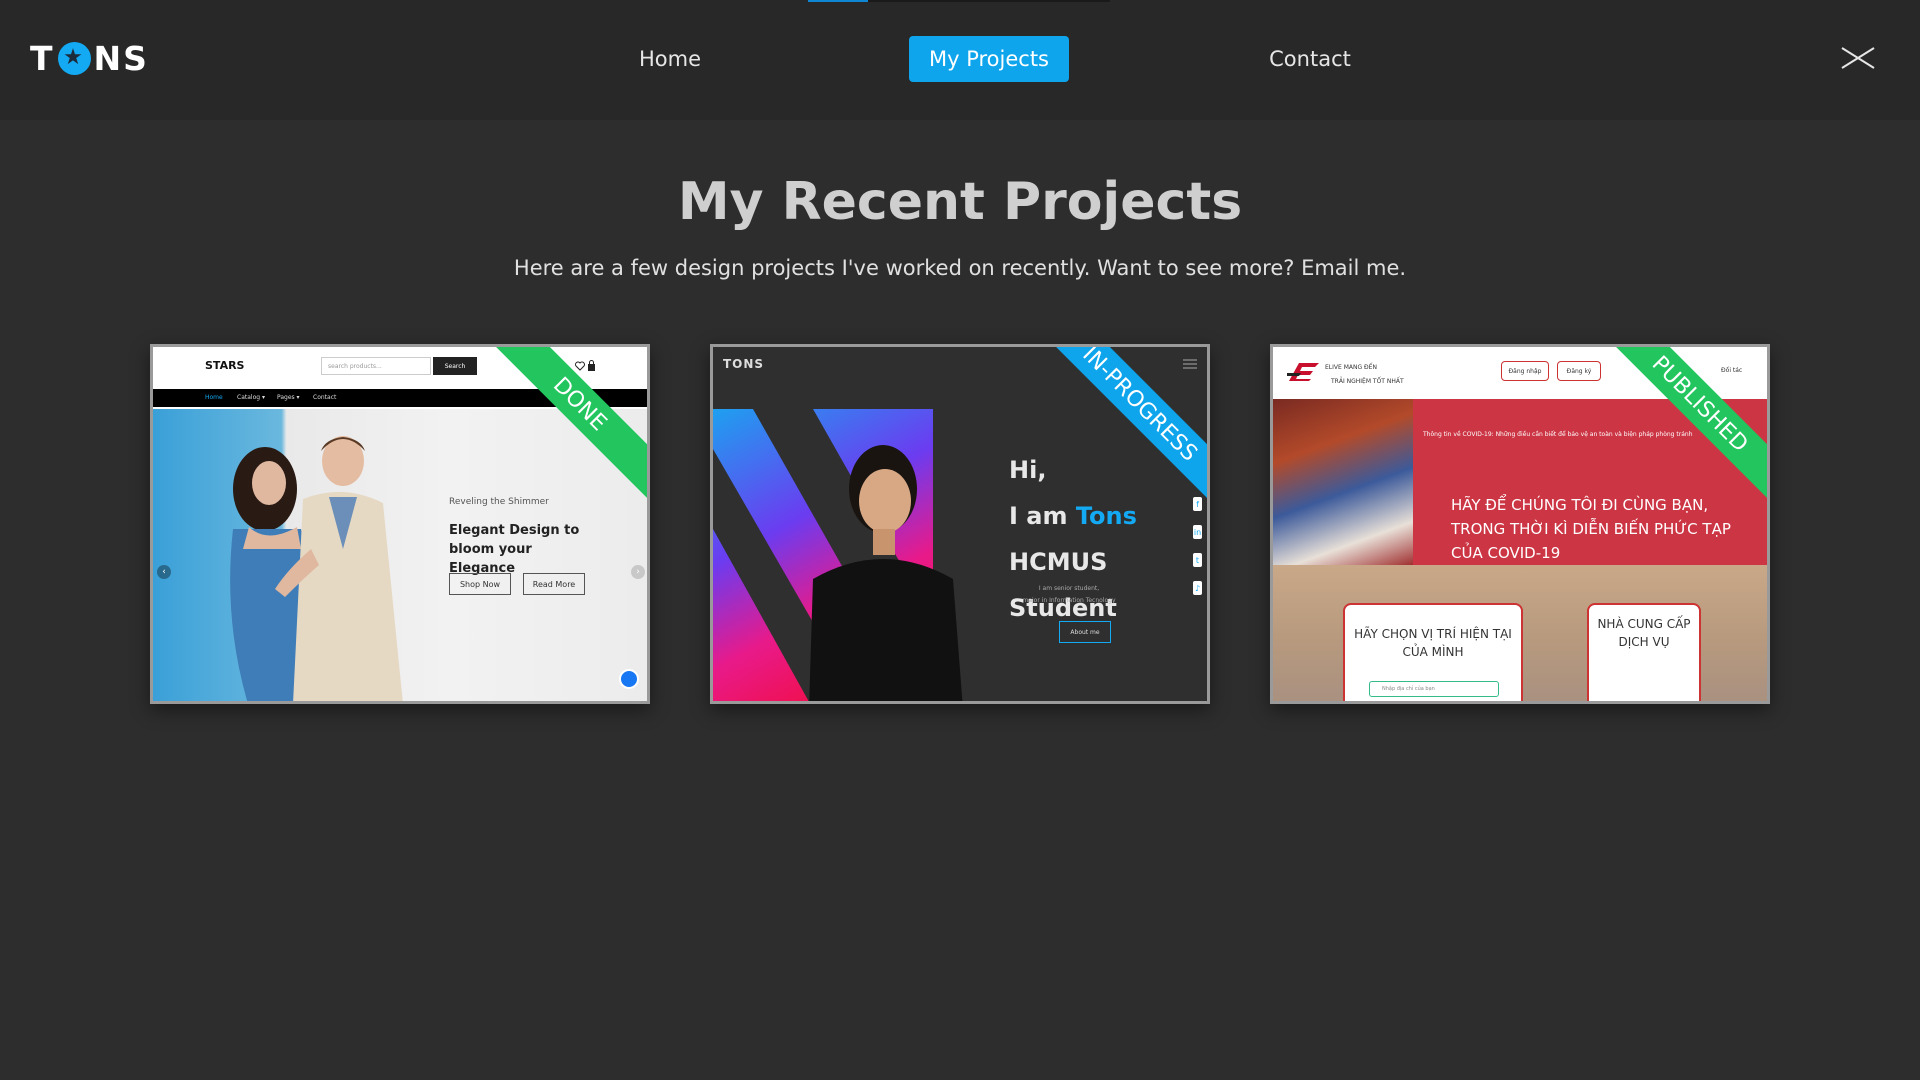 The image size is (1920, 1080). What do you see at coordinates (1310, 59) in the screenshot?
I see `nav-contact-link: Contact` at bounding box center [1310, 59].